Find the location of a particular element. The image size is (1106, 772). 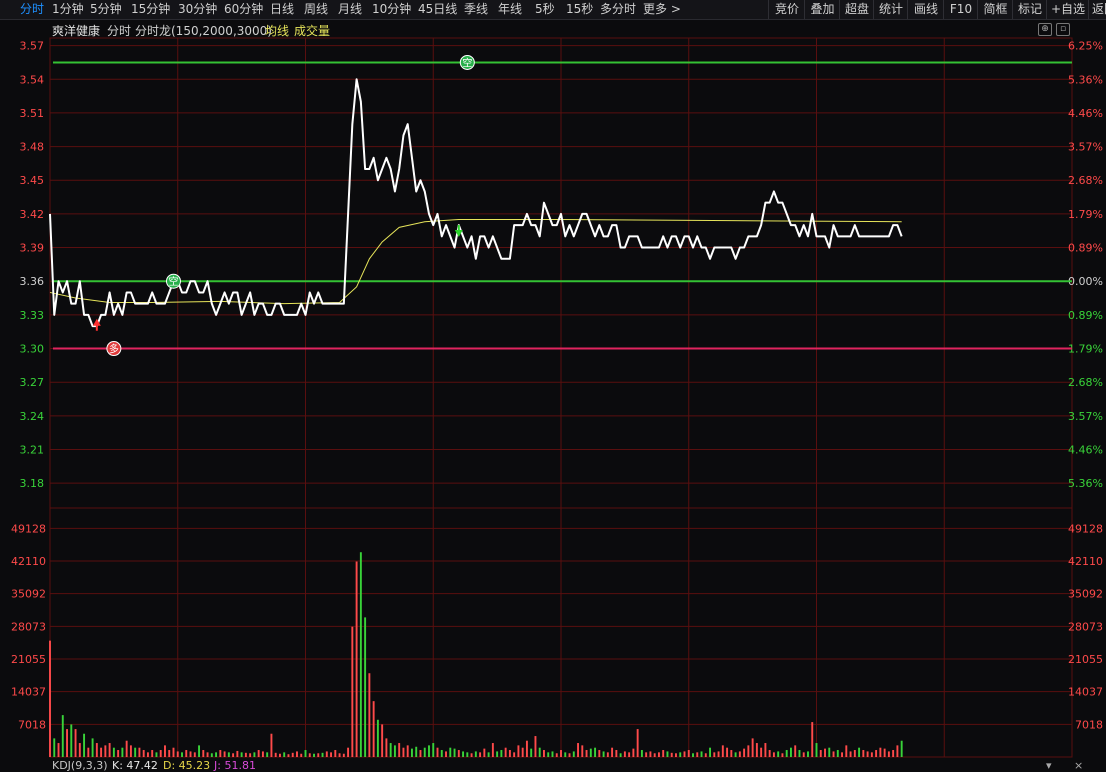

kdj-d-value: D: 45.23 is located at coordinates (187, 765).